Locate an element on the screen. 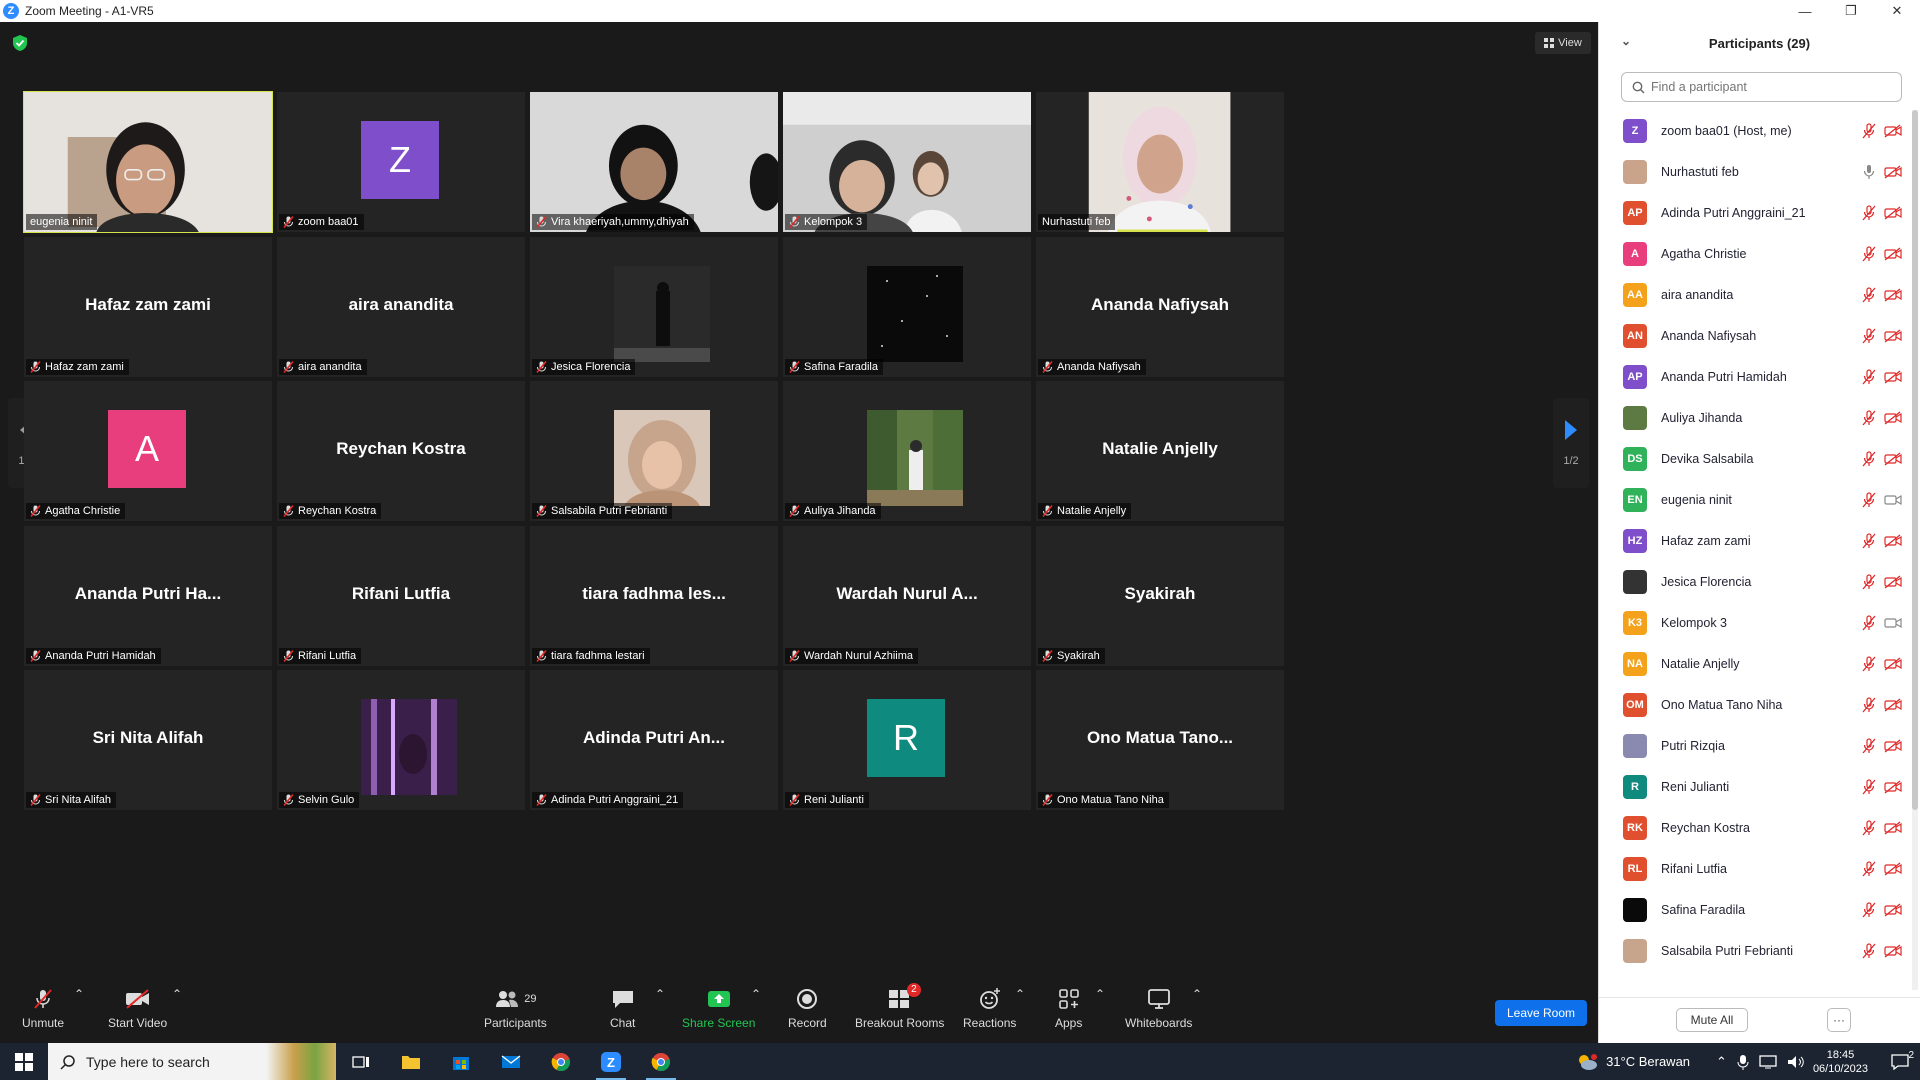 This screenshot has width=1920, height=1080. participant-tile: Rifani Lutfia Rifani Lutfia is located at coordinates (401, 595).